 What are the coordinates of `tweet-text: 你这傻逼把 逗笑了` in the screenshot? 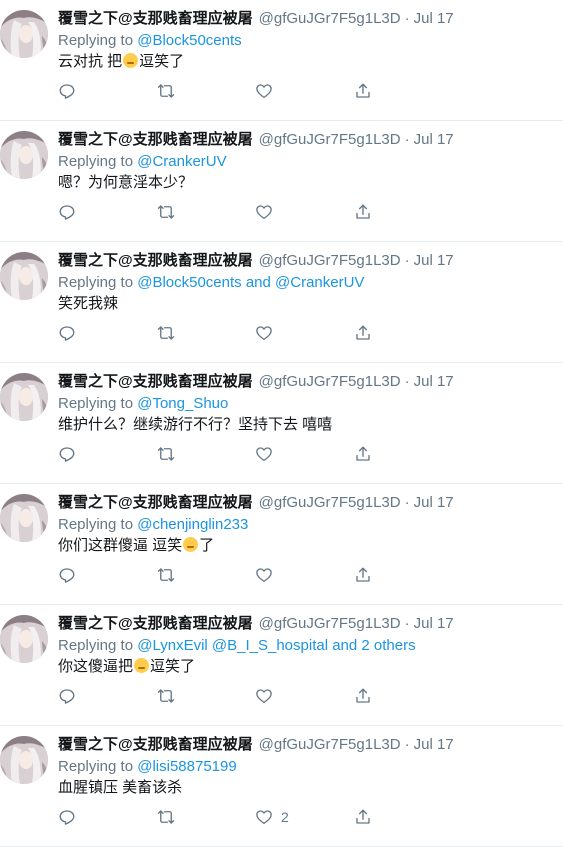 It's located at (126, 667).